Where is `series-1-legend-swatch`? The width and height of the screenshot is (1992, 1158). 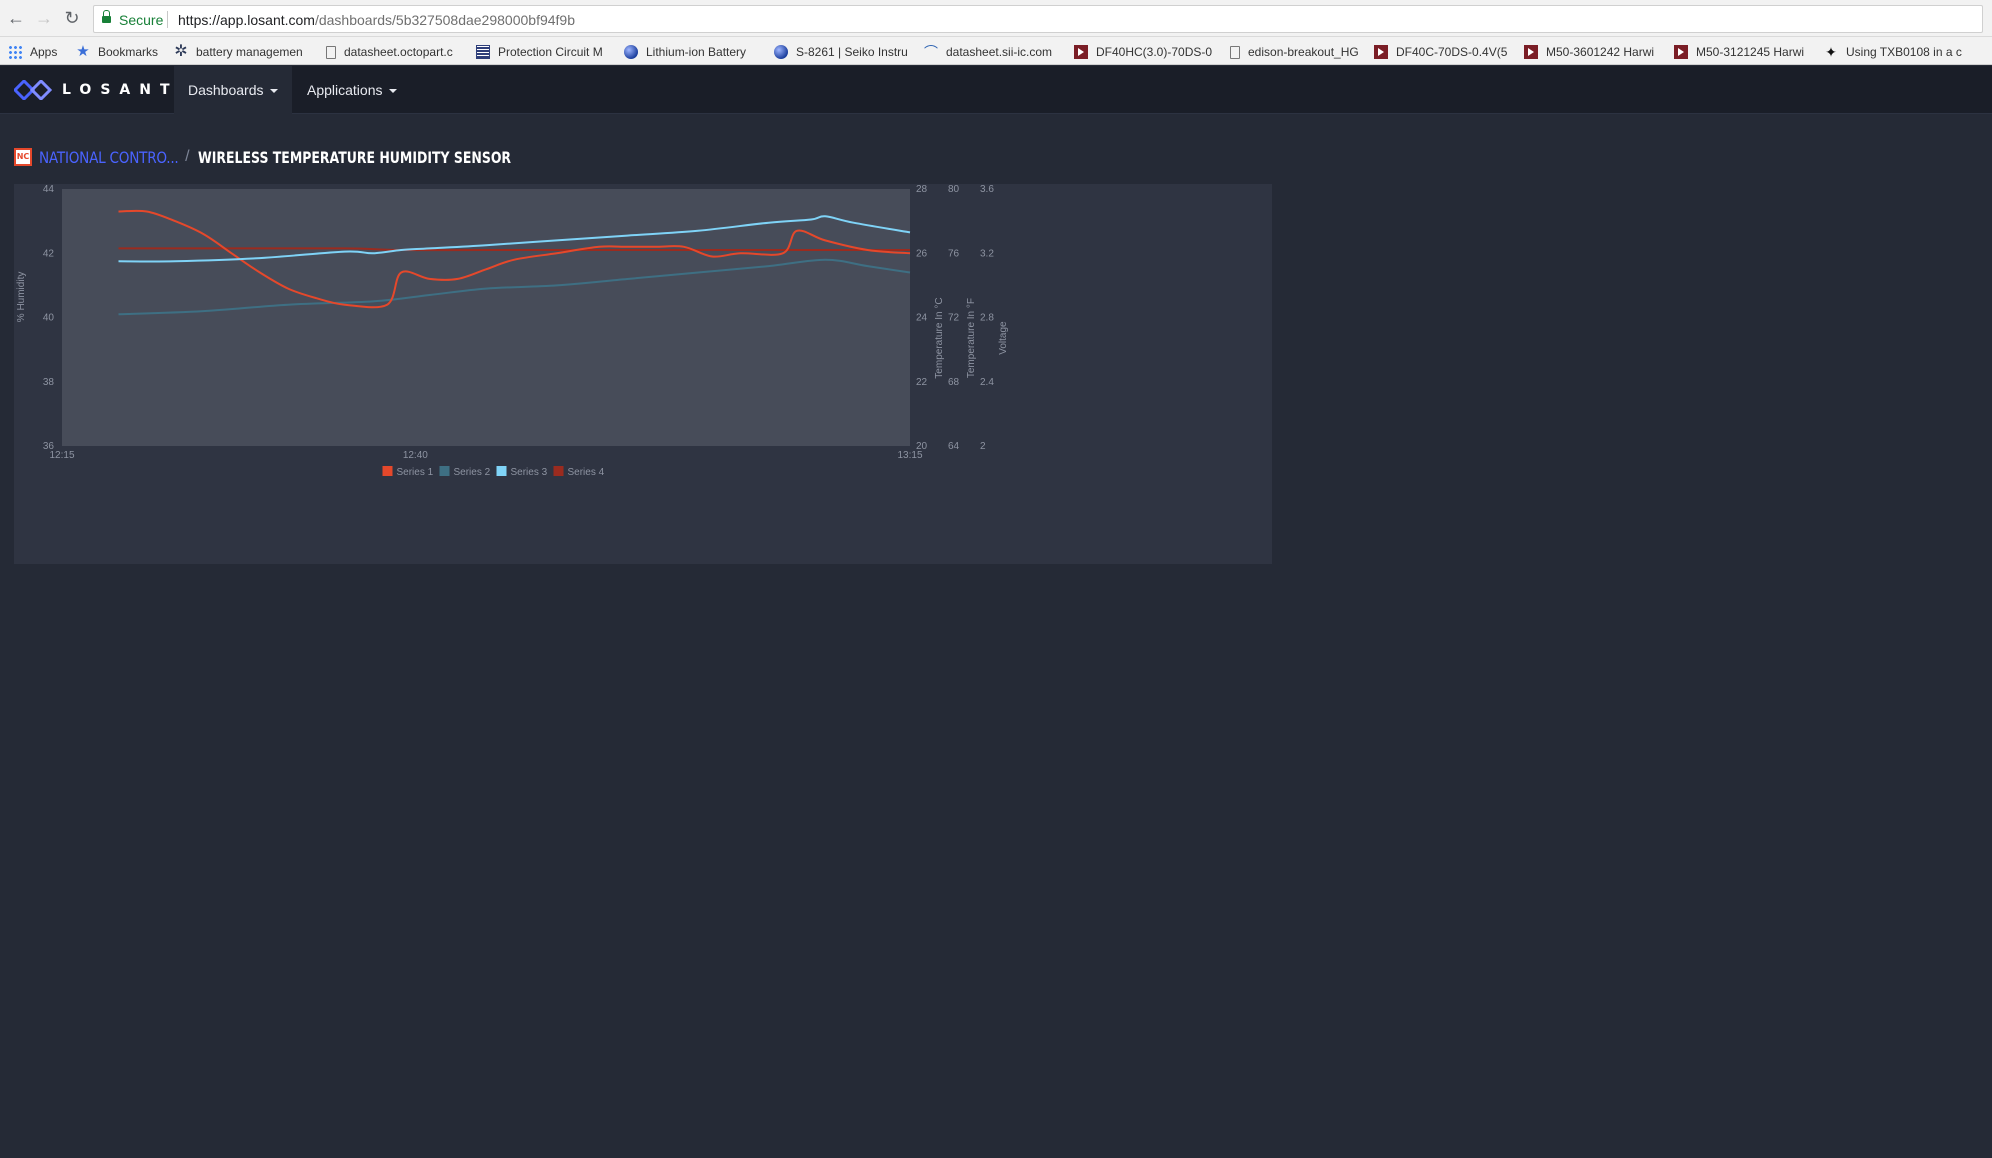
series-1-legend-swatch is located at coordinates (387, 471).